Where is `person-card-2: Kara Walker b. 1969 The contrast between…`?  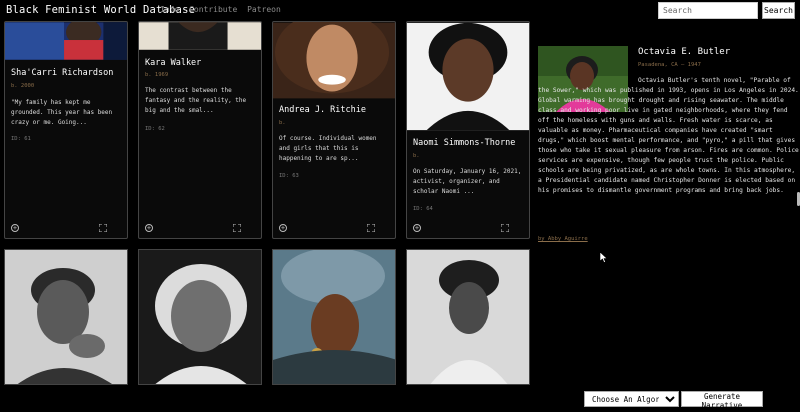 person-card-2: Kara Walker b. 1969 The contrast between… is located at coordinates (200, 130).